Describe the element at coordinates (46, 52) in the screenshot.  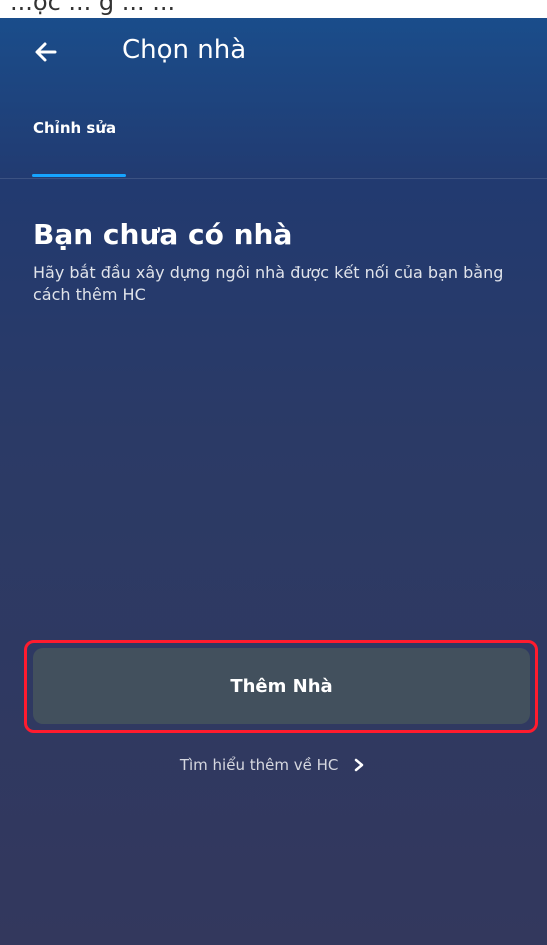
I see `arrow-left-icon` at that location.